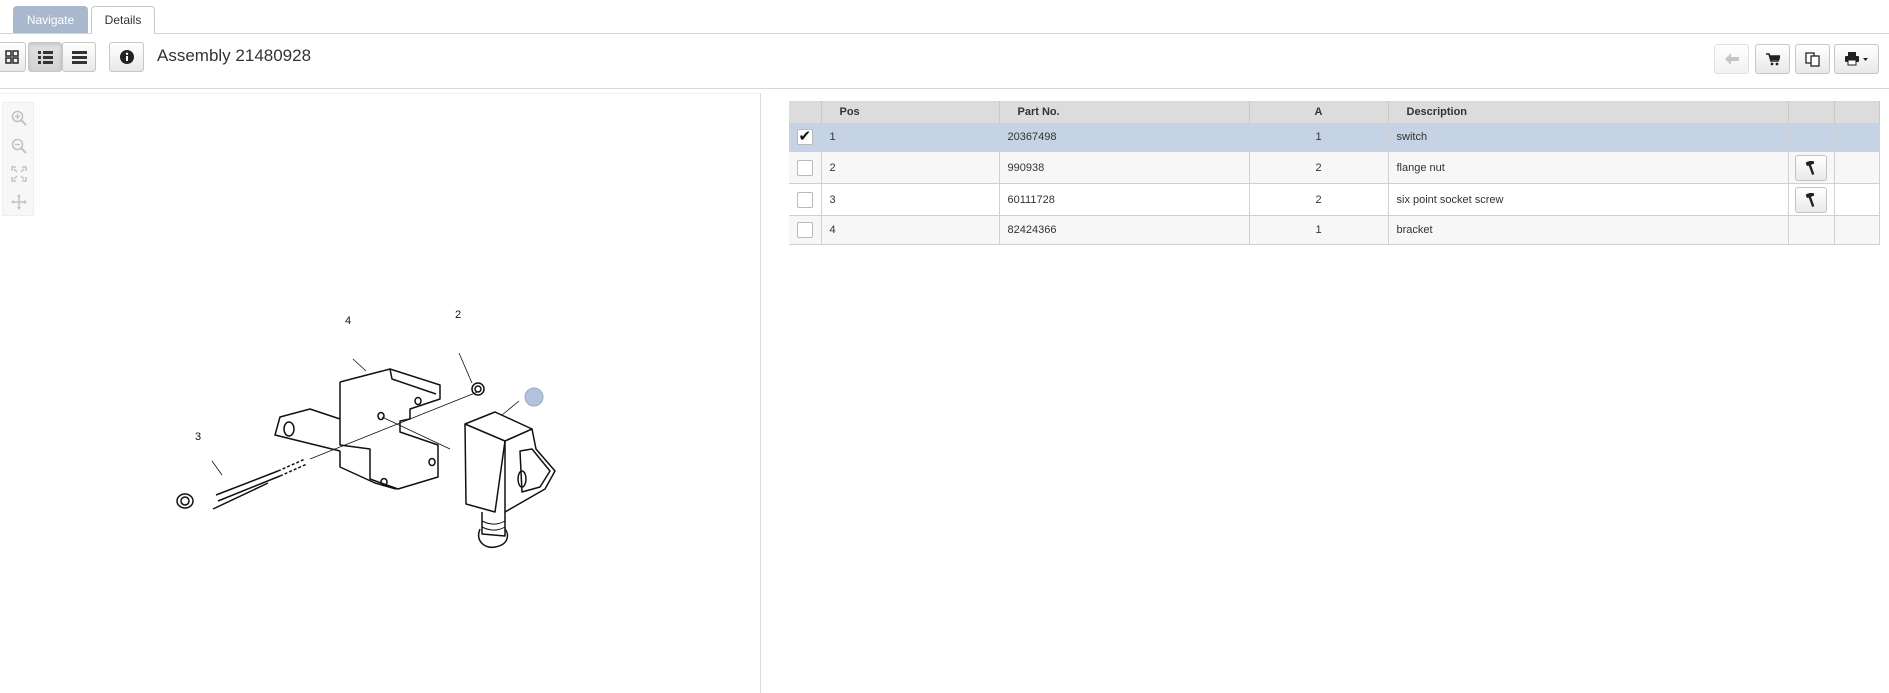 The width and height of the screenshot is (1889, 693). I want to click on copy-button, so click(1812, 59).